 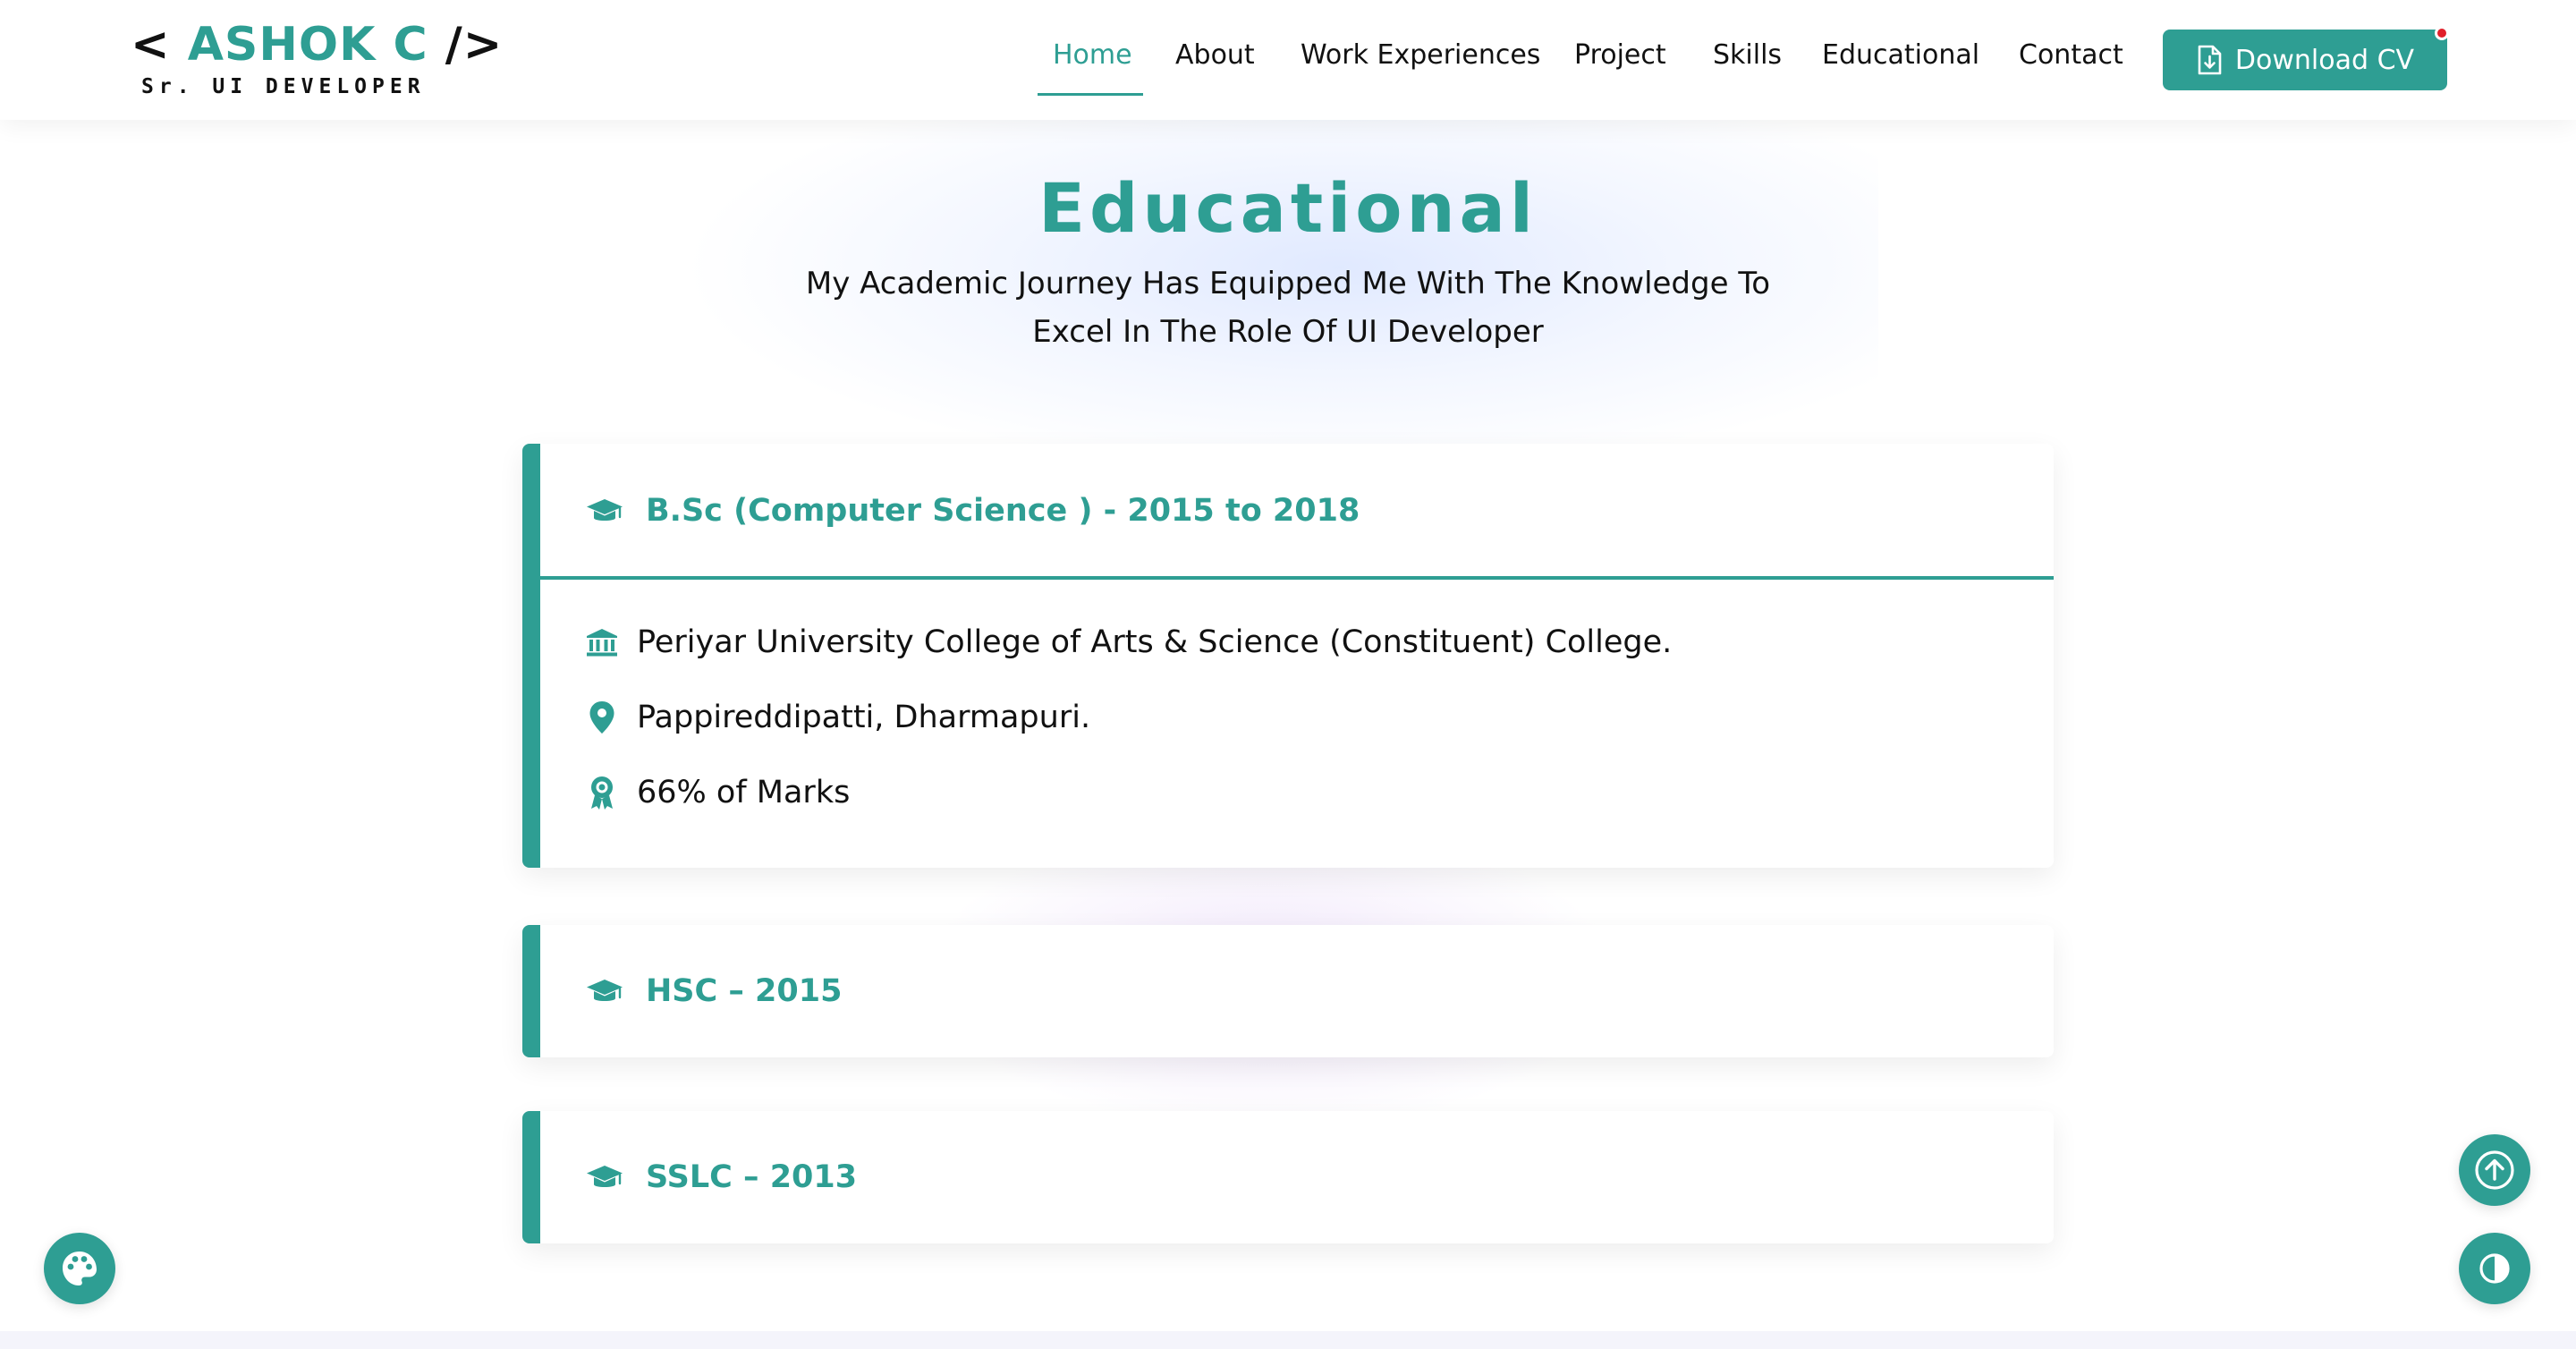 I want to click on education-card-hsc: HSC – 2015, so click(x=1288, y=991).